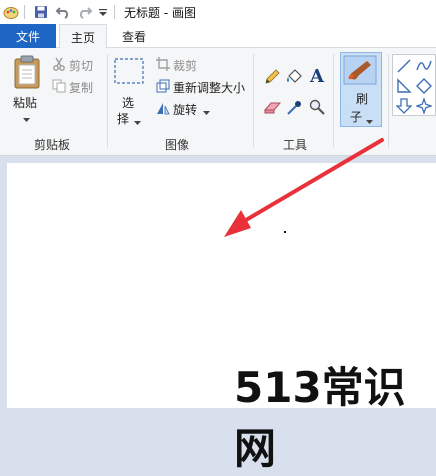 The height and width of the screenshot is (476, 436). Describe the element at coordinates (304, 187) in the screenshot. I see `annotation-arrow` at that location.